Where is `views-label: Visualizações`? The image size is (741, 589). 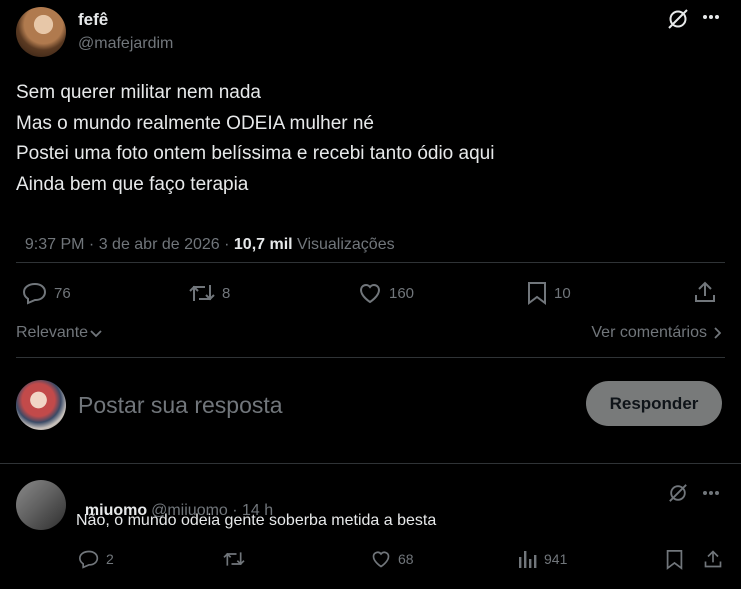 views-label: Visualizações is located at coordinates (343, 244).